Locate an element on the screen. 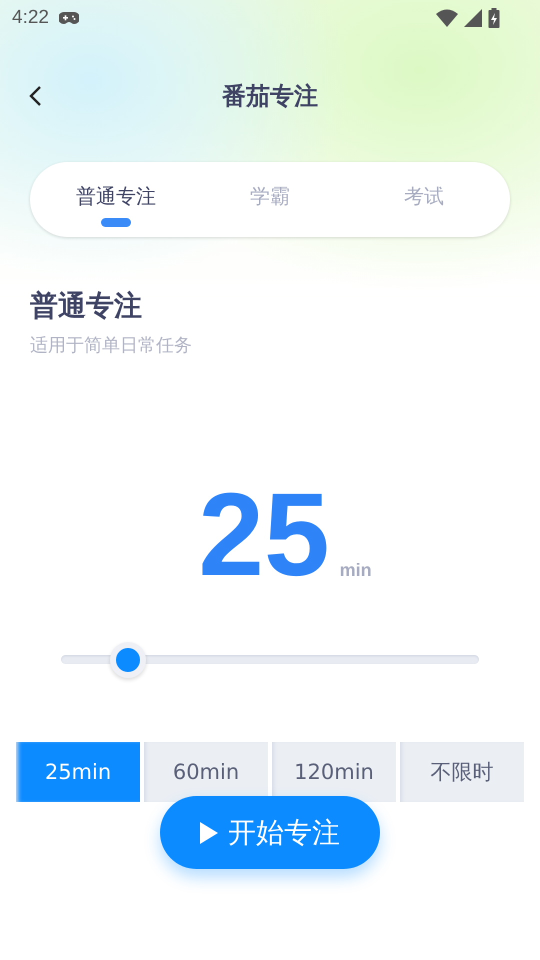 This screenshot has width=540, height=960. timer-unit: min is located at coordinates (356, 570).